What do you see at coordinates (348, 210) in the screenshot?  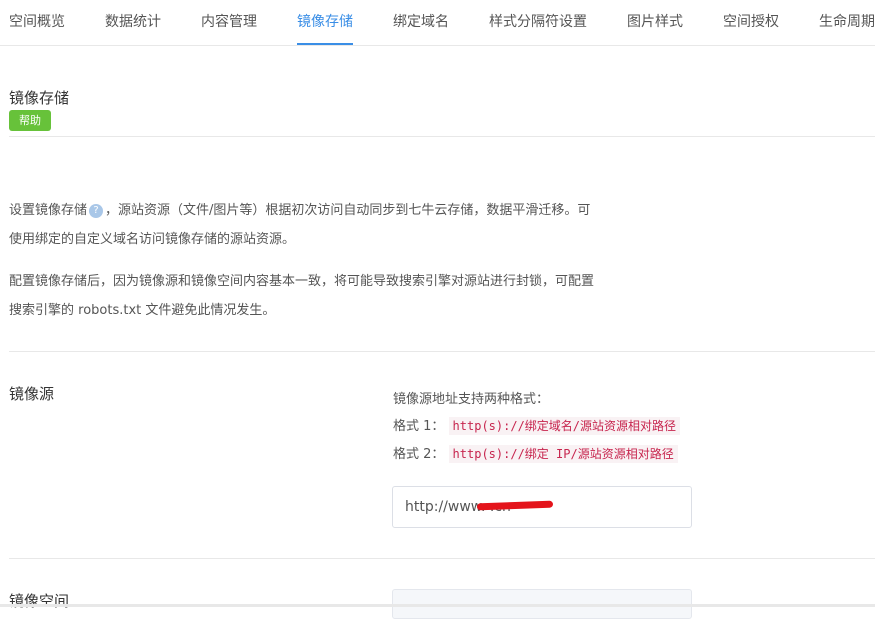 I see `description-text-b: ，源站资源（文件/图片等）根据初次访问自动同步到七牛云存储，数据平滑迁移。可` at bounding box center [348, 210].